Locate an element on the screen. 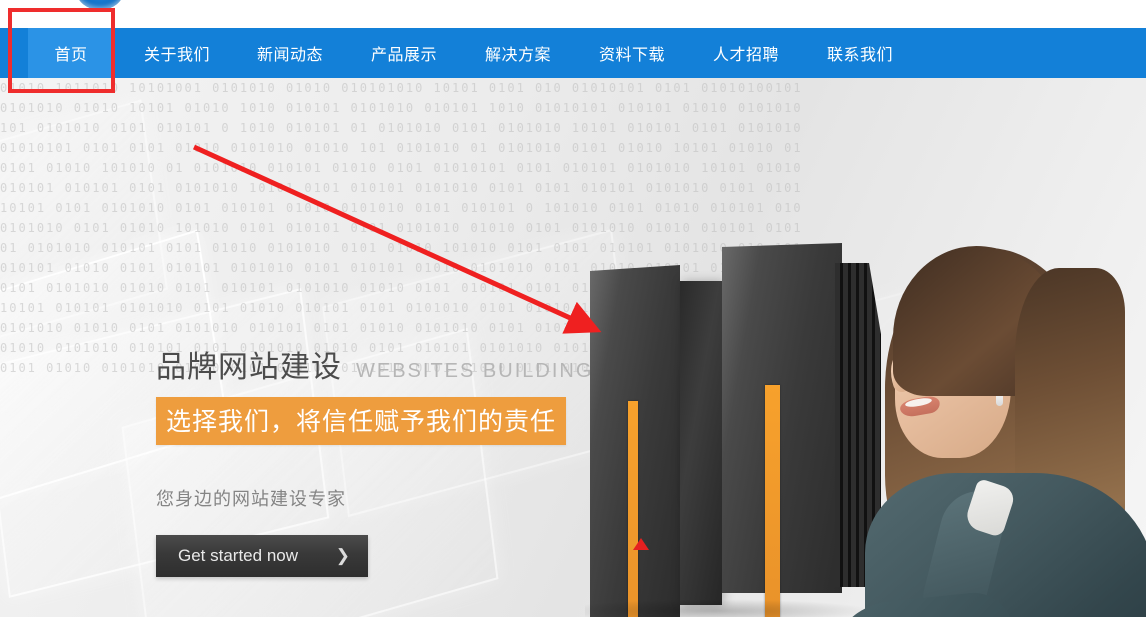  nav-item-solutions: 解决方案 is located at coordinates (518, 53).